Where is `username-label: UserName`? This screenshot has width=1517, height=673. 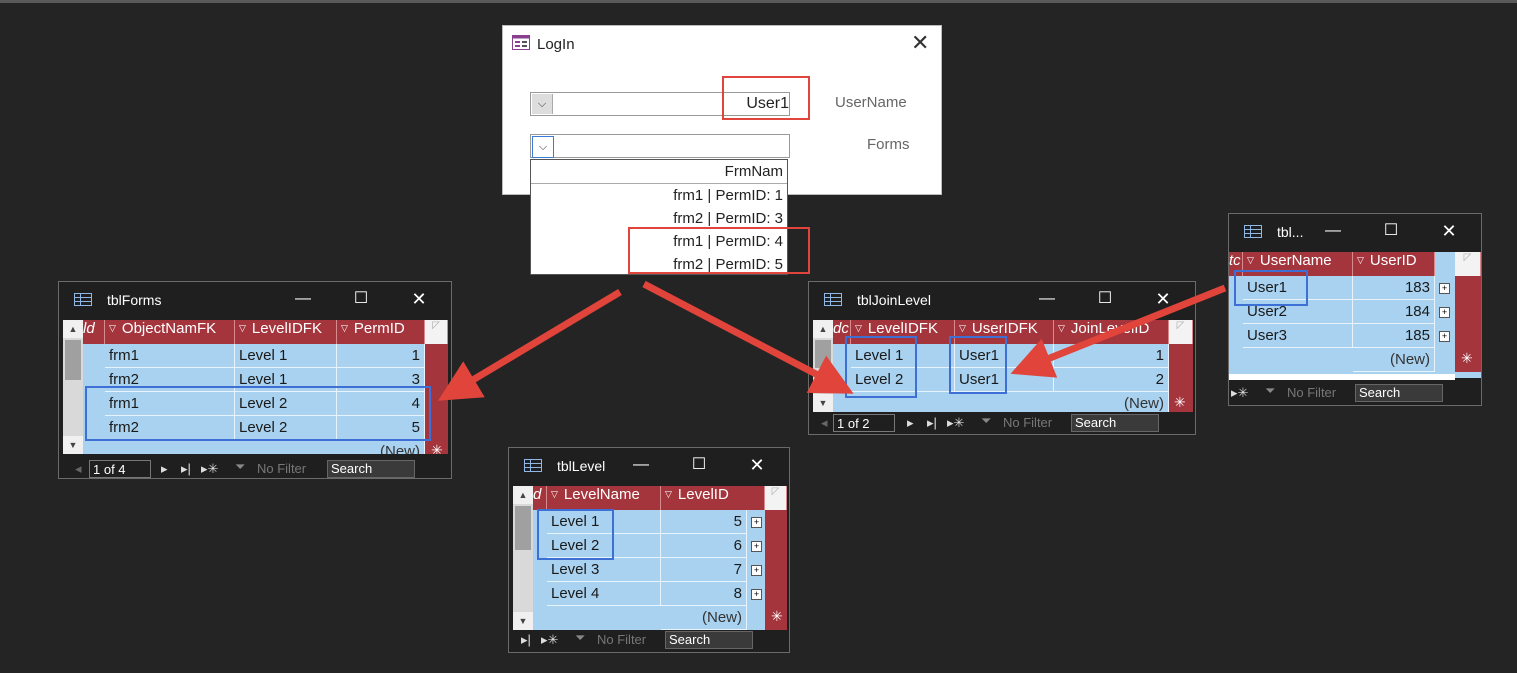 username-label: UserName is located at coordinates (871, 102).